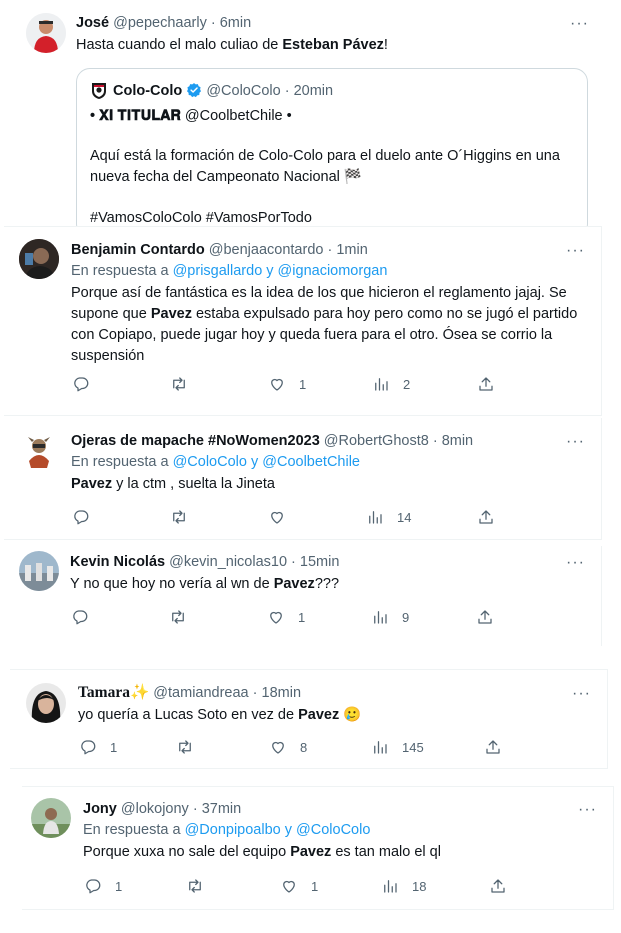 This screenshot has width=621, height=933. I want to click on view-count: 18, so click(419, 886).